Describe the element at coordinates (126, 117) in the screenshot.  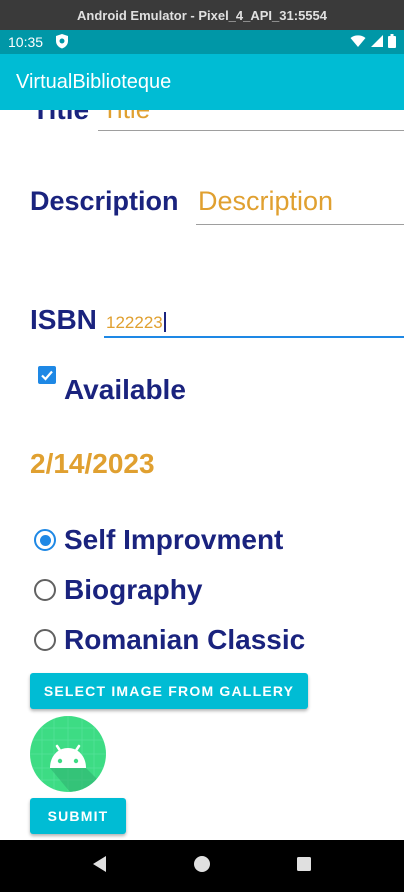
I see `title-input: Title` at that location.